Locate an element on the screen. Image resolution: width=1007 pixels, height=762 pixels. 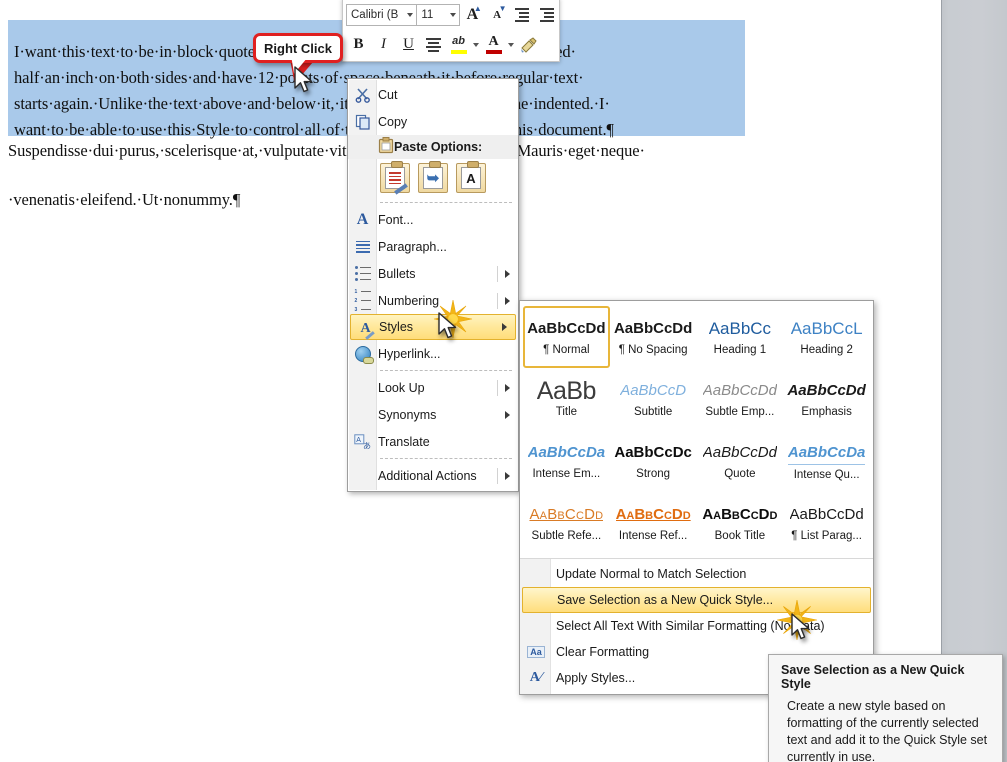
font-name-value: Calibri (B is located at coordinates (375, 14).